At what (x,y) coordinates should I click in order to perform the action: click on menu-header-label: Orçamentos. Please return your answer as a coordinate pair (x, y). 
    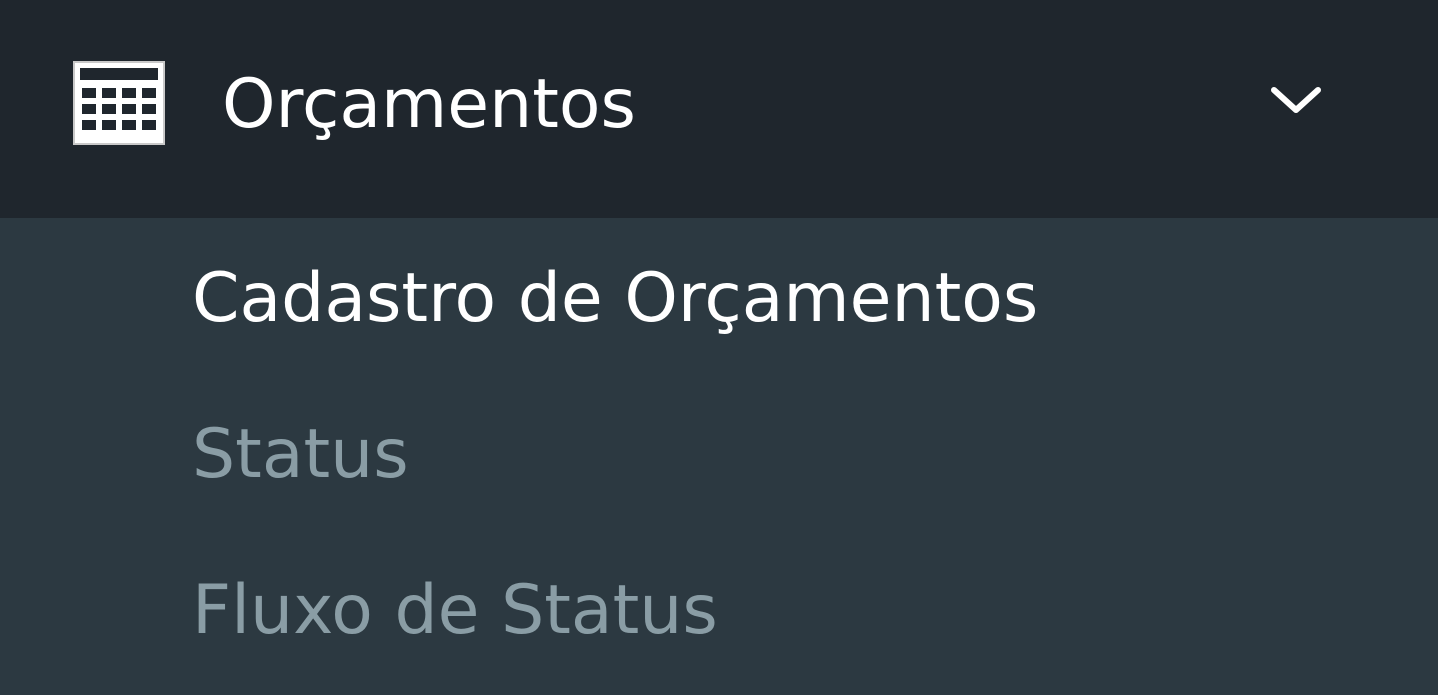
    Looking at the image, I should click on (429, 104).